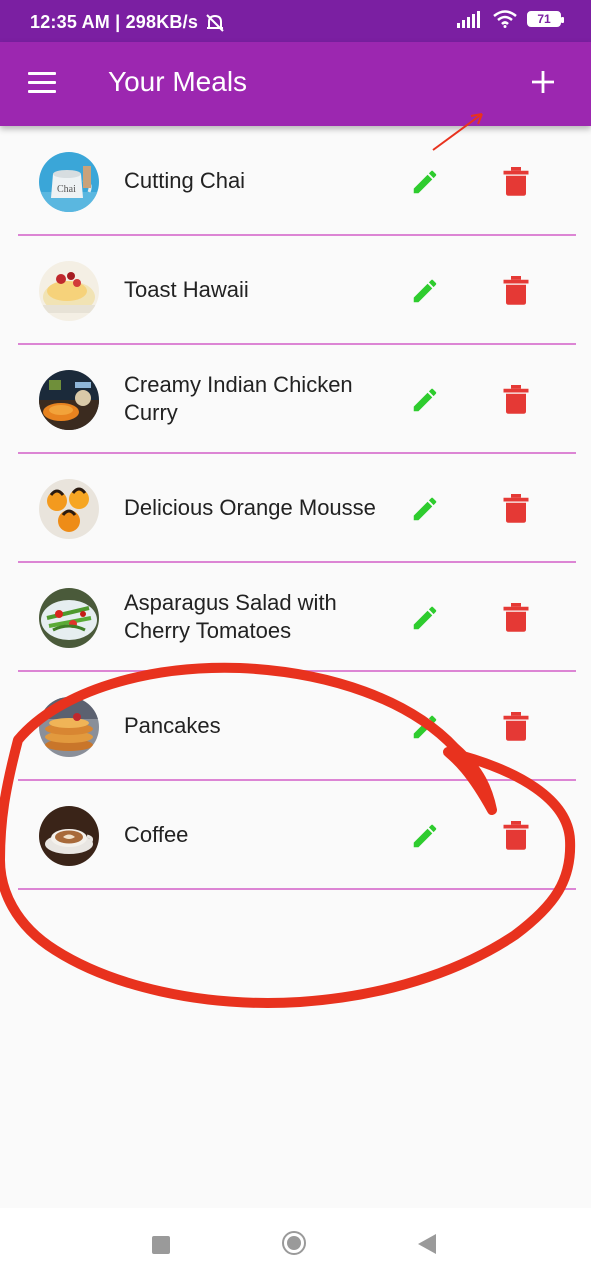 The height and width of the screenshot is (1280, 591). I want to click on status-right: 71, so click(510, 19).